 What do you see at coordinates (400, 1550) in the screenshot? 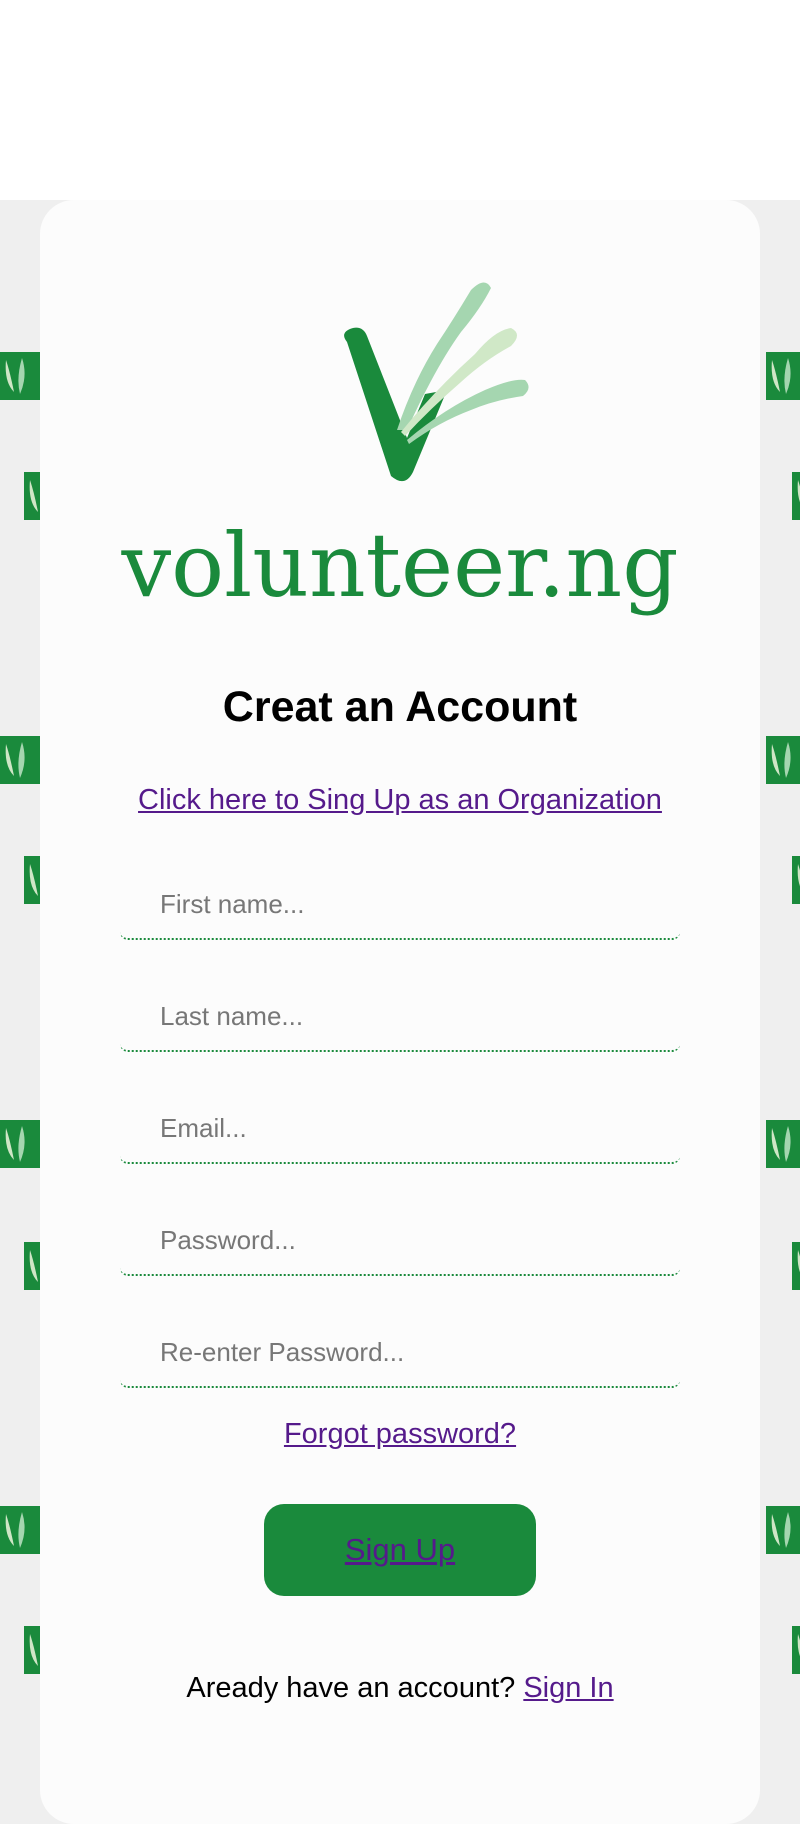
I see `sign-up-button: Sign Up` at bounding box center [400, 1550].